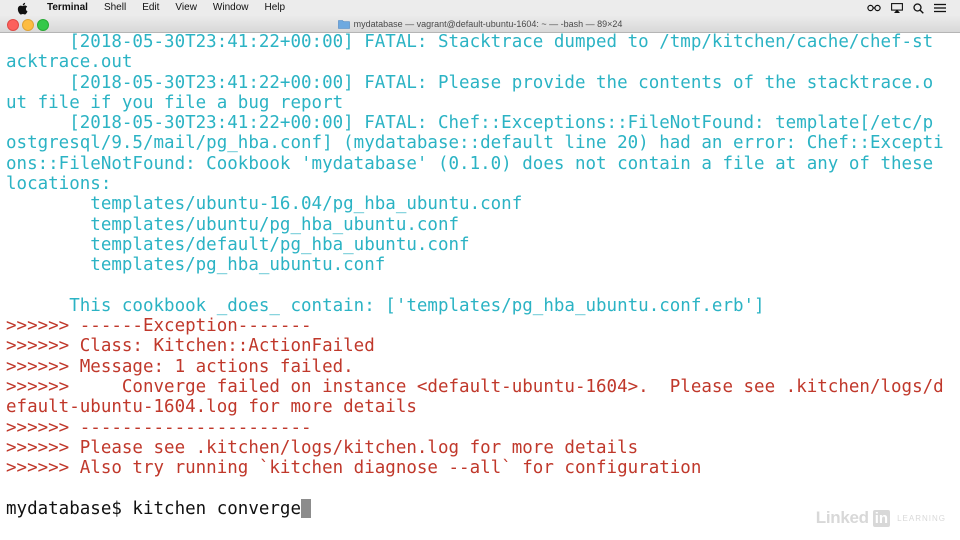  I want to click on terminal-line: ut file if you file a bug report, so click(175, 102).